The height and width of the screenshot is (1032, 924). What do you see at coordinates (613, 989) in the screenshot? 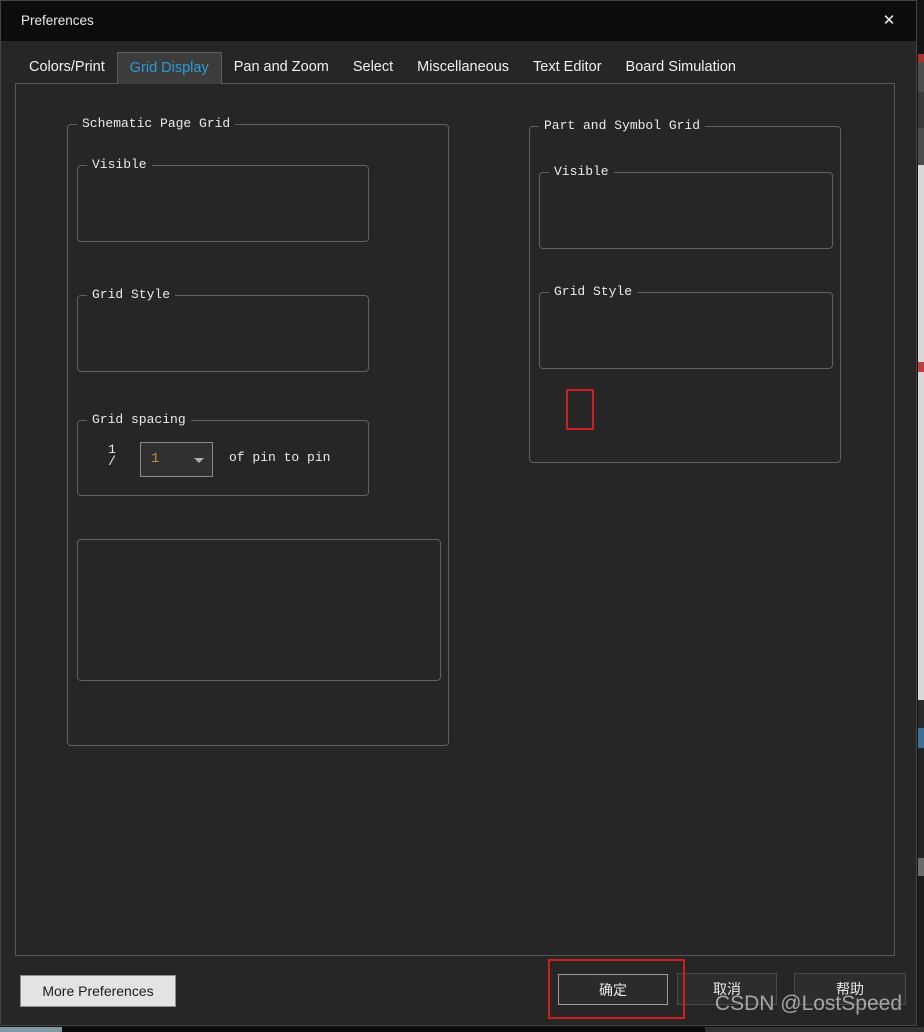
I see `ok-button: 确定` at bounding box center [613, 989].